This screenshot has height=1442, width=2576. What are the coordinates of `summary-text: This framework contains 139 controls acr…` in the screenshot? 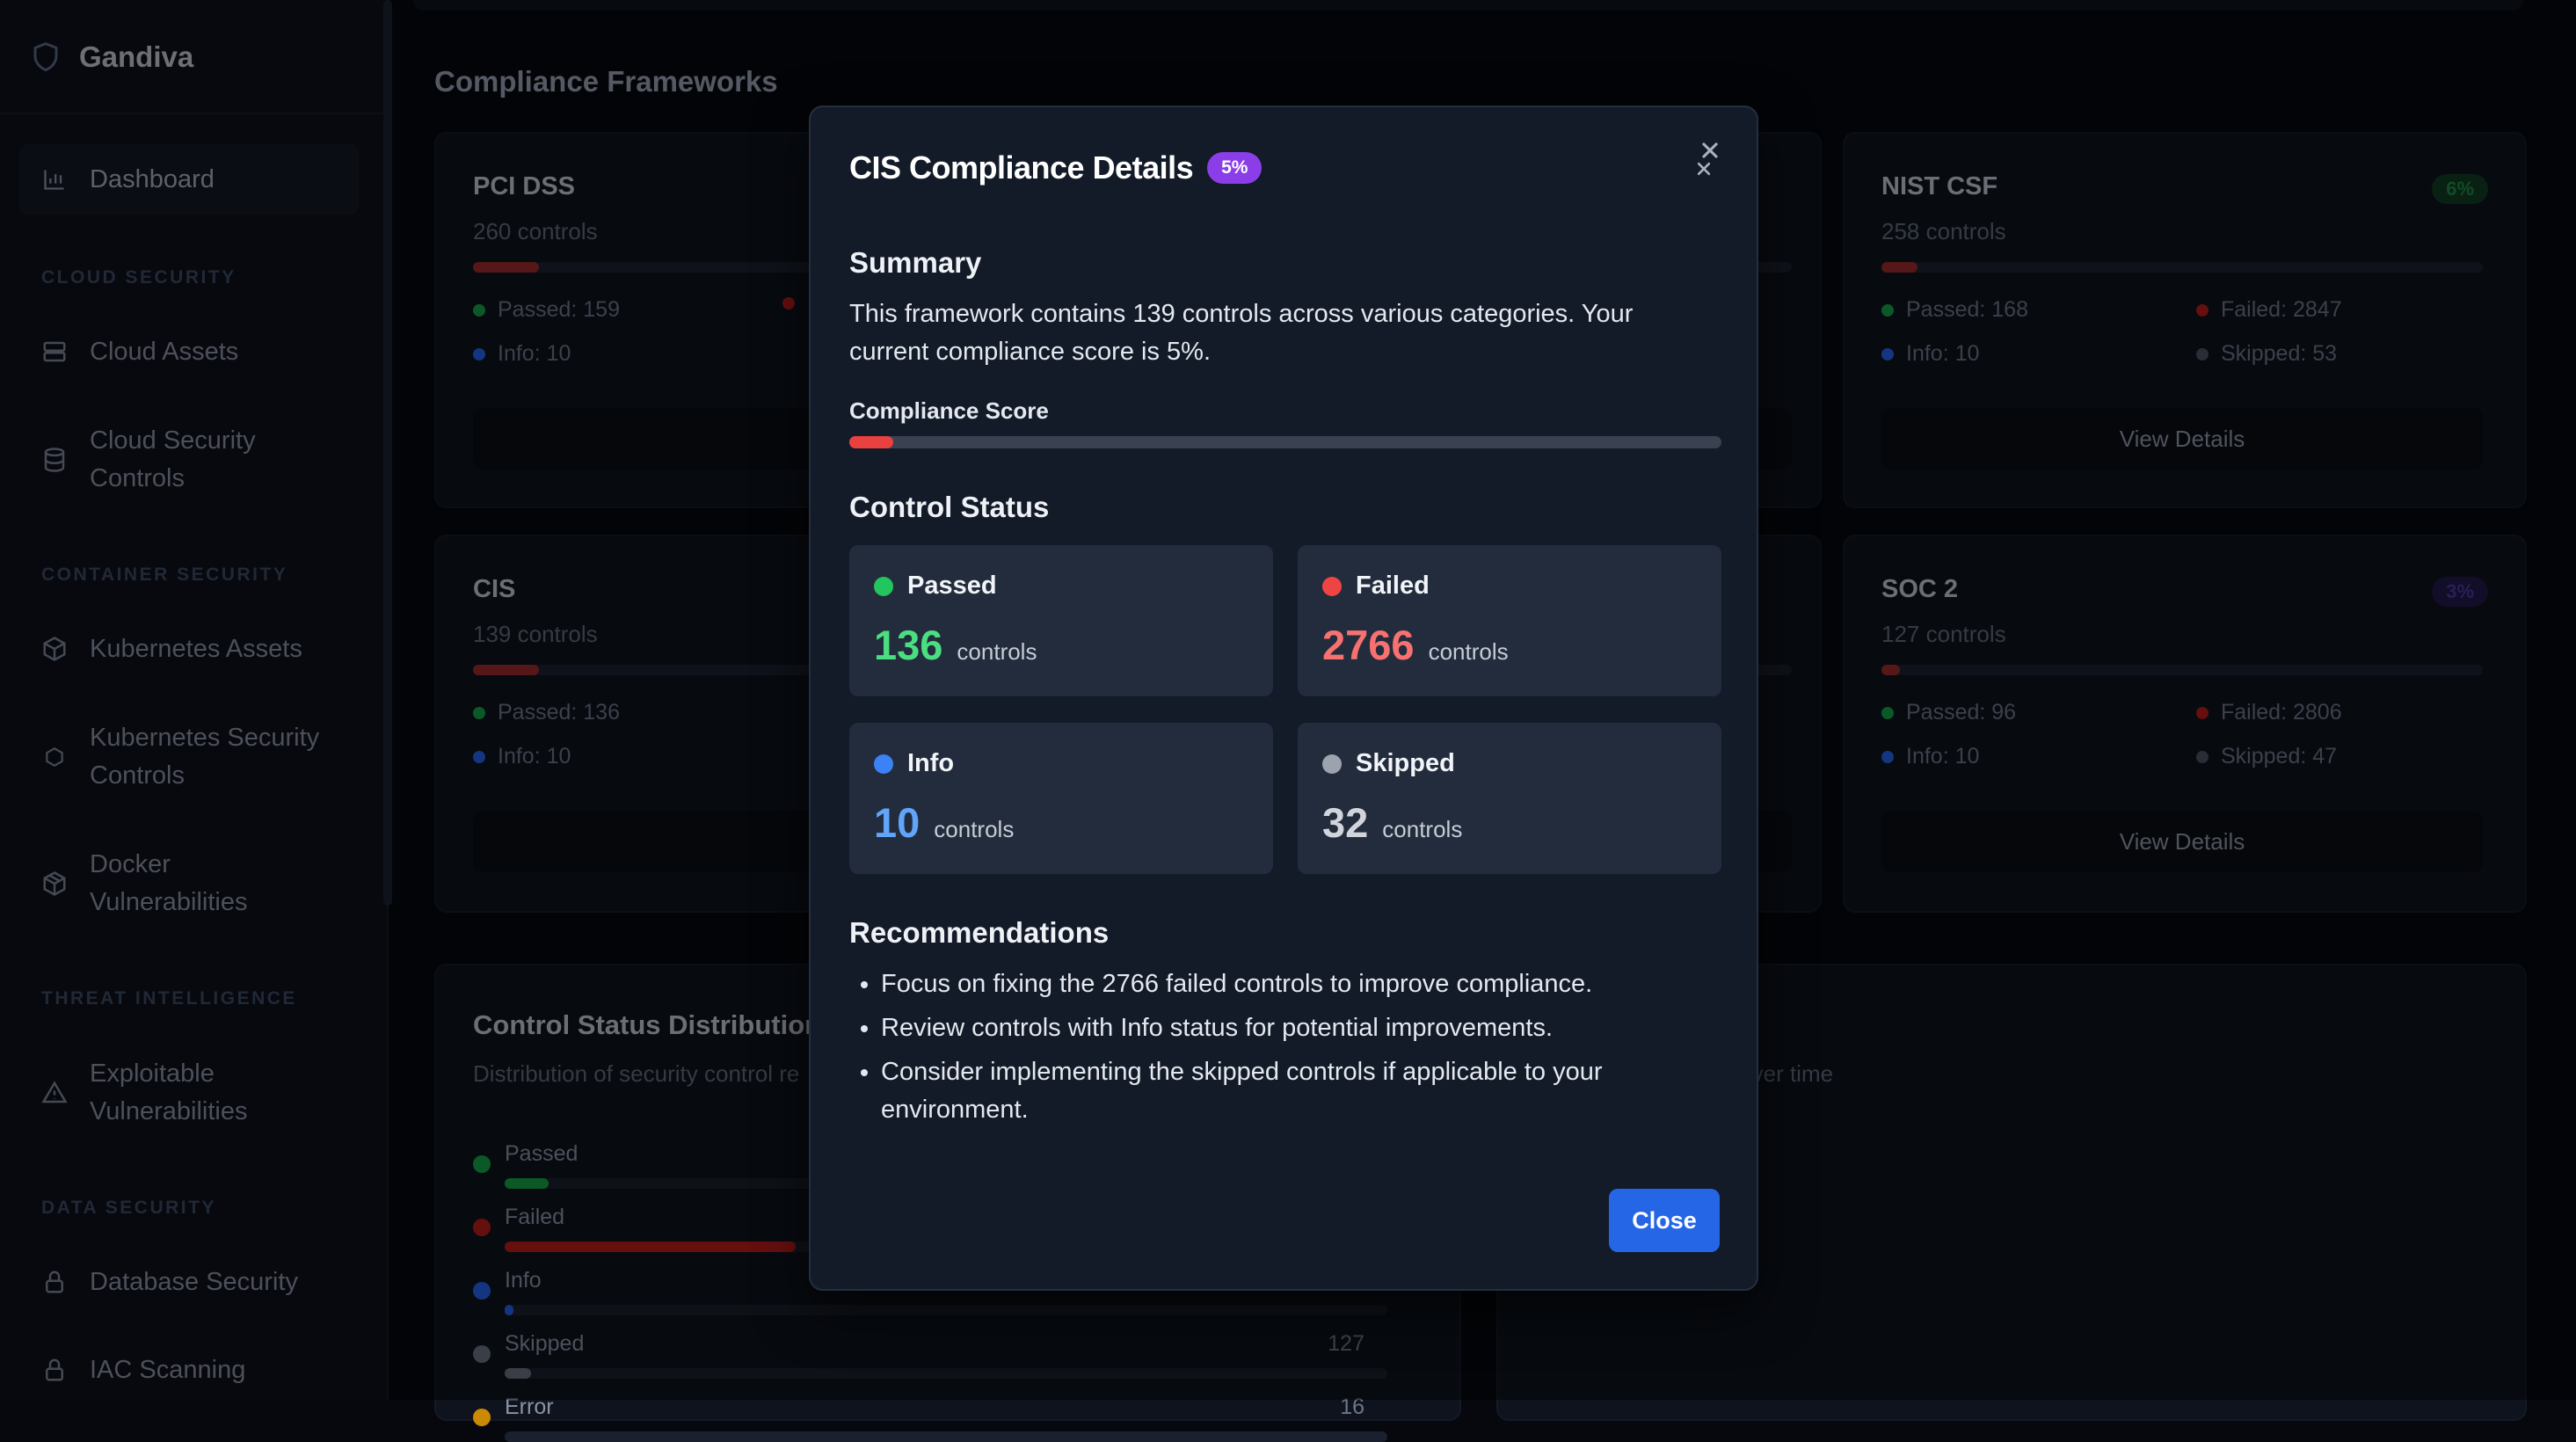 It's located at (1241, 333).